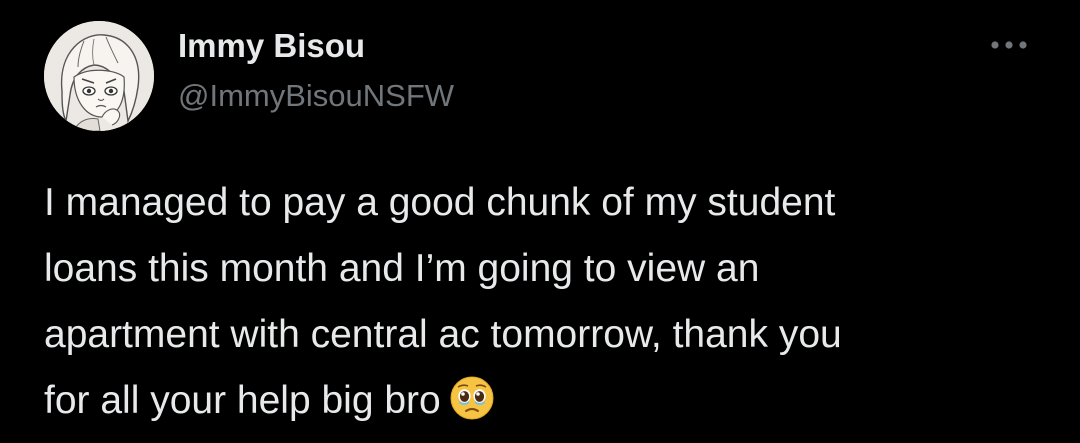 This screenshot has height=443, width=1080. I want to click on more-options-icon, so click(1009, 45).